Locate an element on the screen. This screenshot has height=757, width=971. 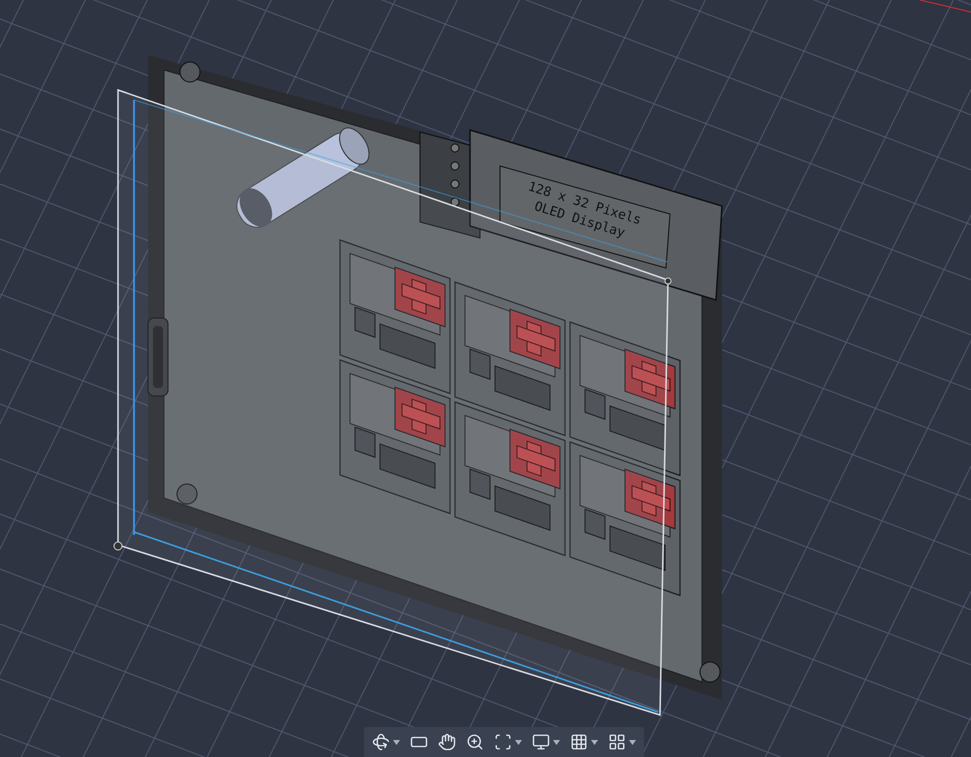
orbit-icon is located at coordinates (381, 742).